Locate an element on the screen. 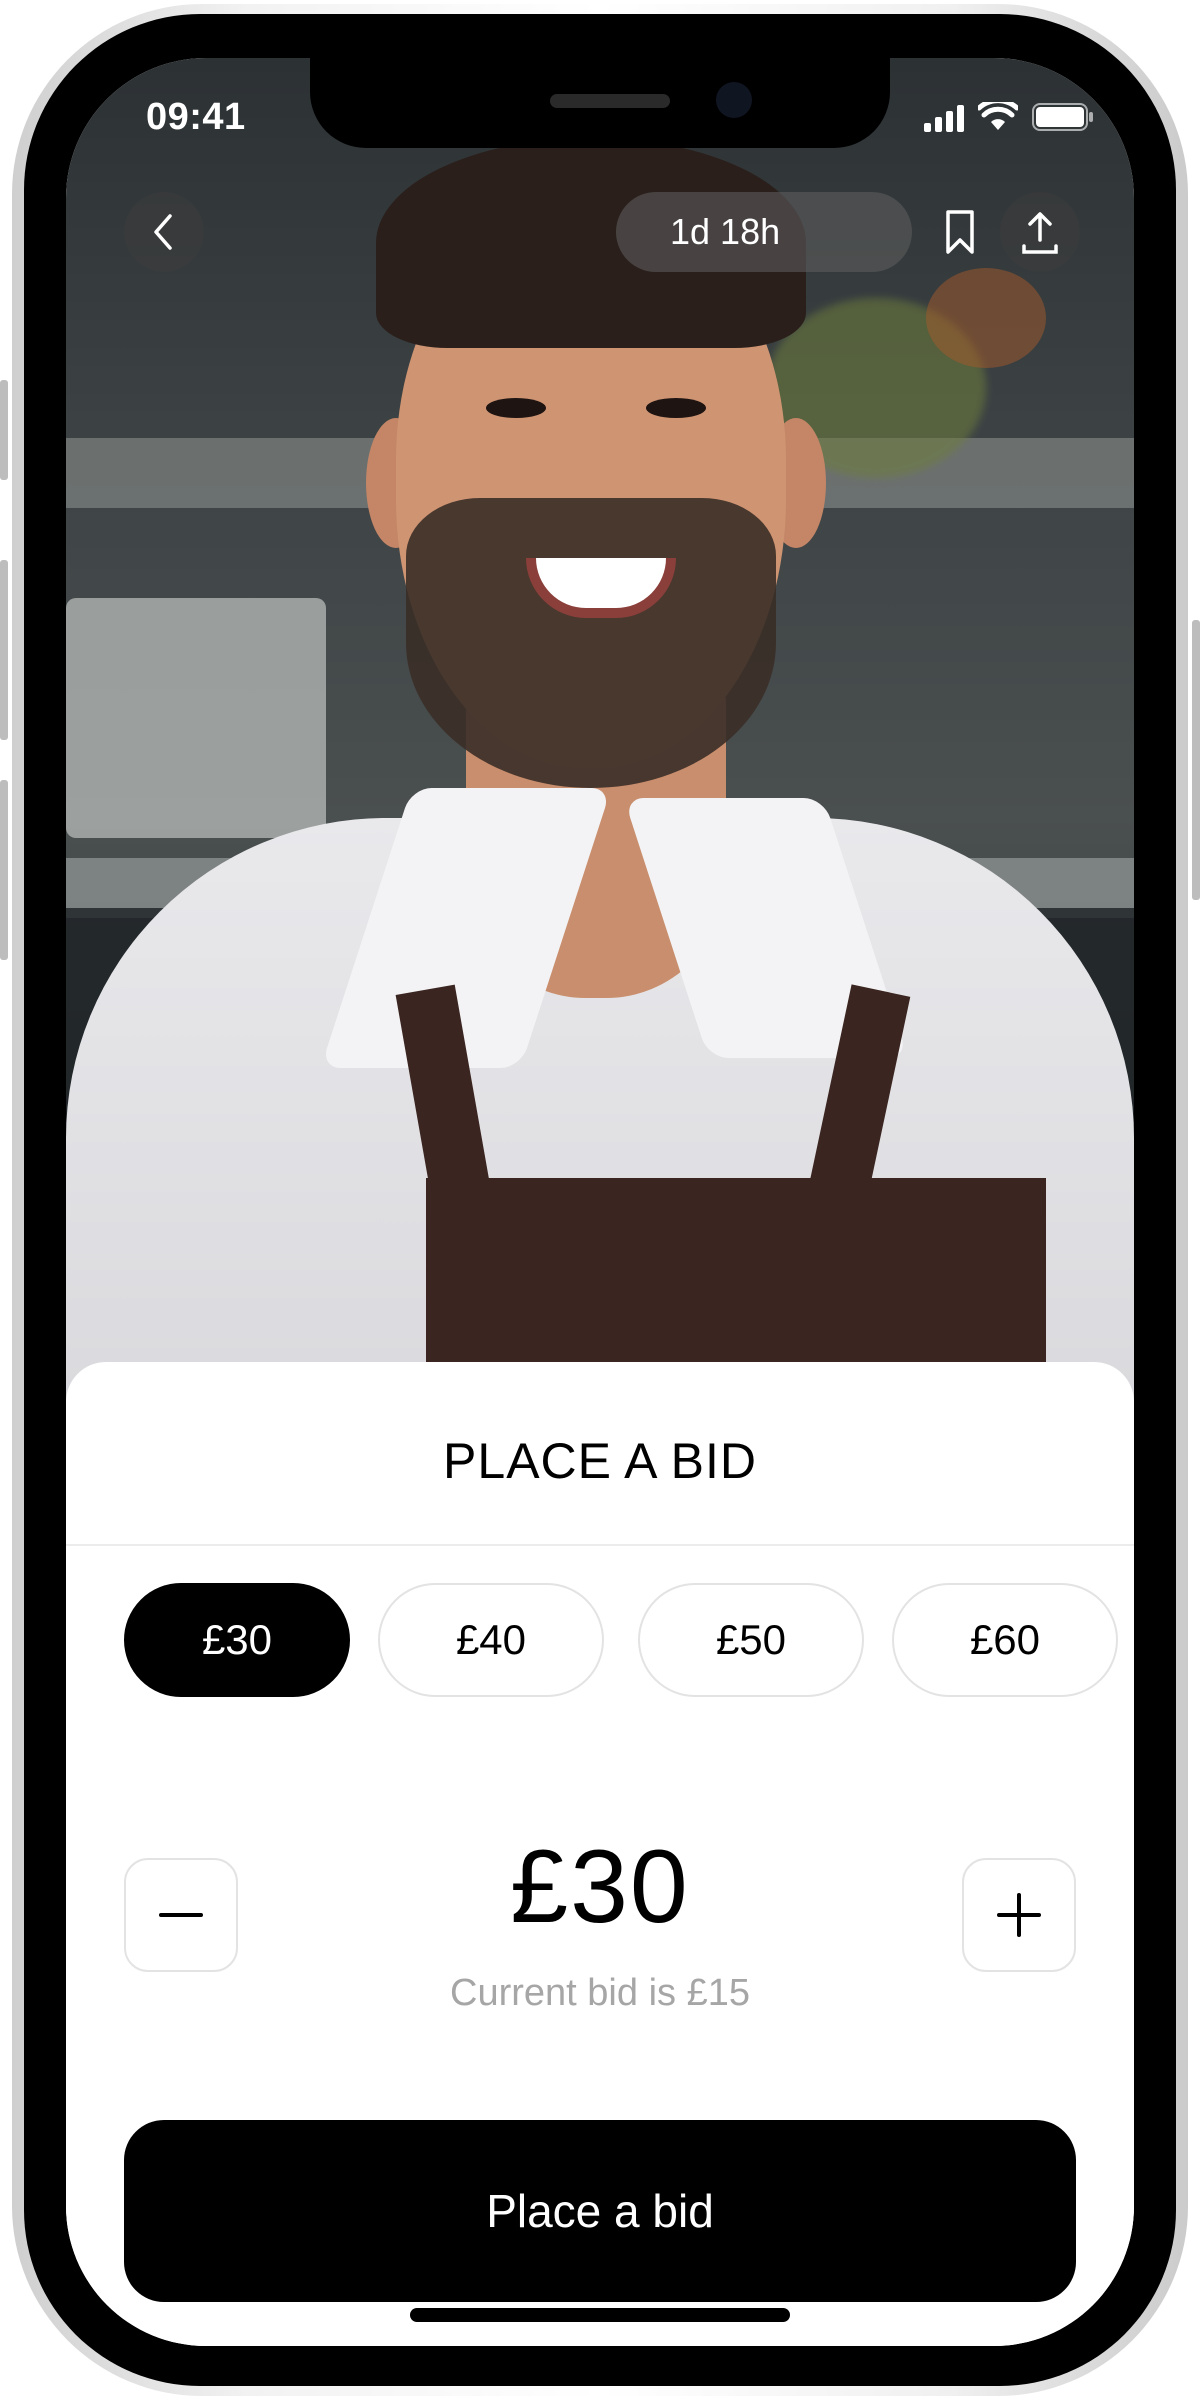 The image size is (1200, 2400). sheet-title: PLACE A BID is located at coordinates (600, 1461).